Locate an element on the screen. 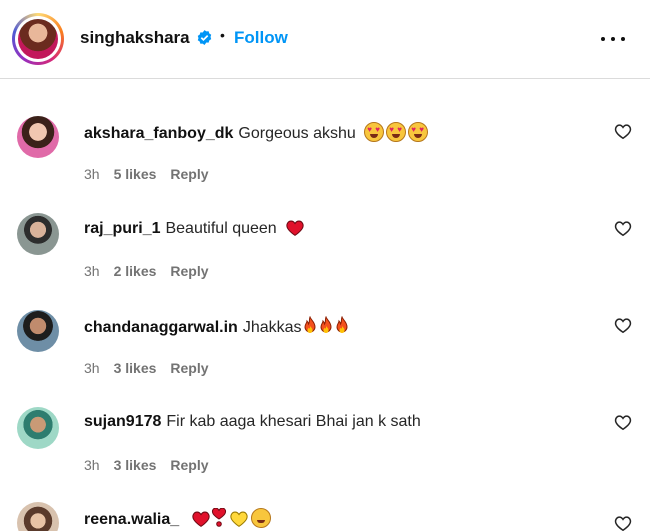 The width and height of the screenshot is (650, 531). comment-text-line: chandanaggarwal.in Jhakkas is located at coordinates (217, 326).